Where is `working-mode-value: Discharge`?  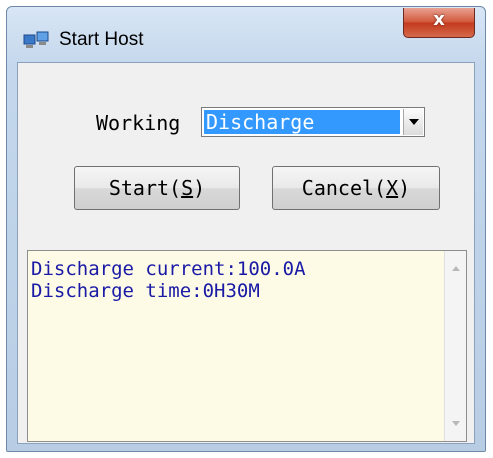 working-mode-value: Discharge is located at coordinates (302, 122).